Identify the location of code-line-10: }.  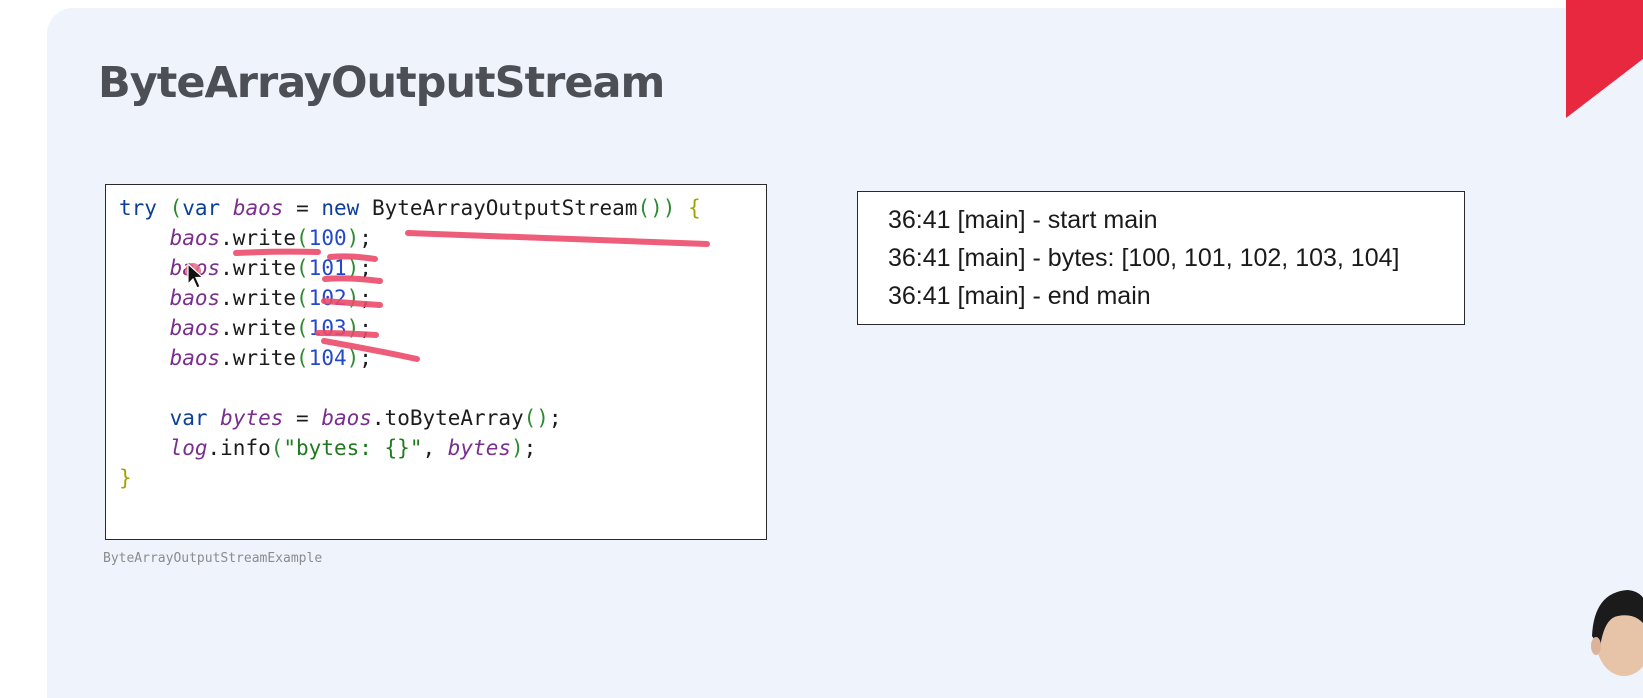
(125, 478).